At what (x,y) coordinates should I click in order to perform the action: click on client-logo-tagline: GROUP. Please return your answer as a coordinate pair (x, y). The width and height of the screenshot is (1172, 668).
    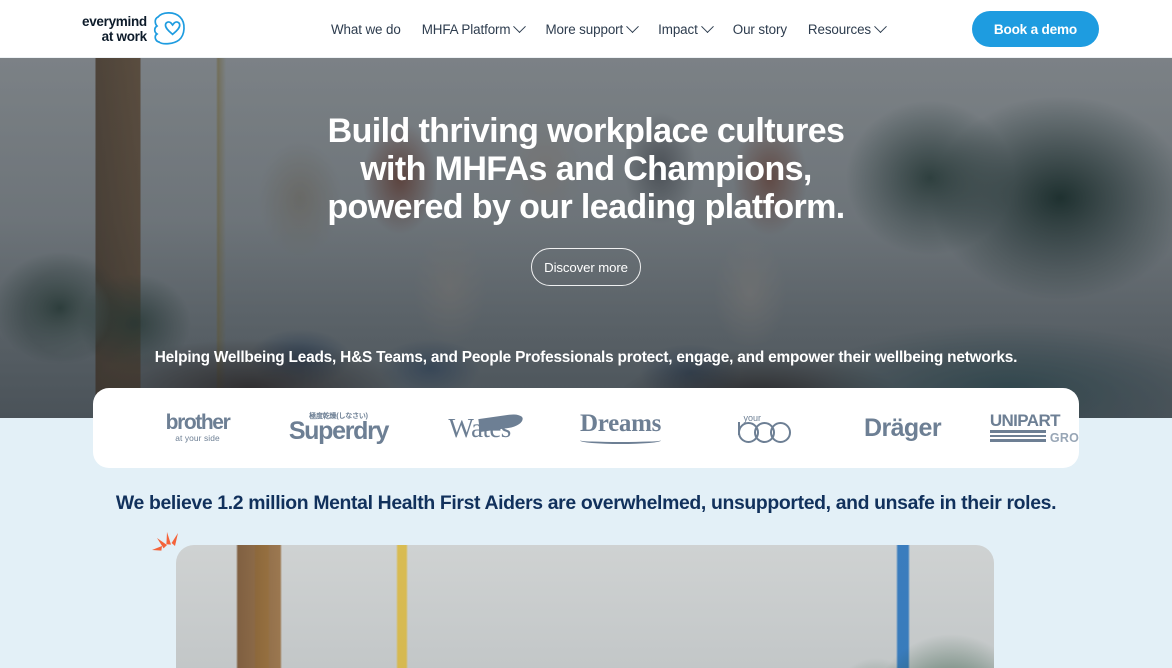
    Looking at the image, I should click on (1064, 437).